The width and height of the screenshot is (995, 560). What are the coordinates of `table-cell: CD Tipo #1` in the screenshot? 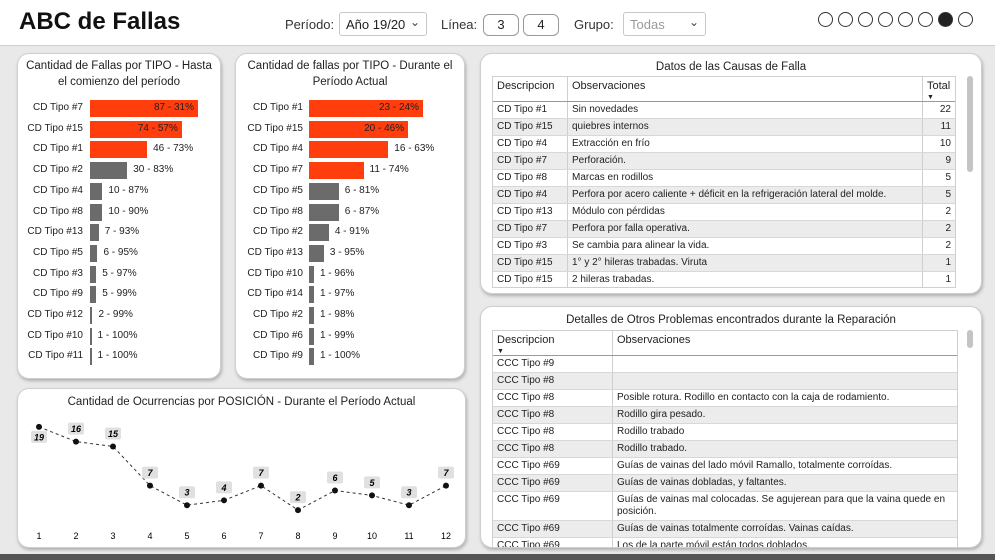 It's located at (530, 110).